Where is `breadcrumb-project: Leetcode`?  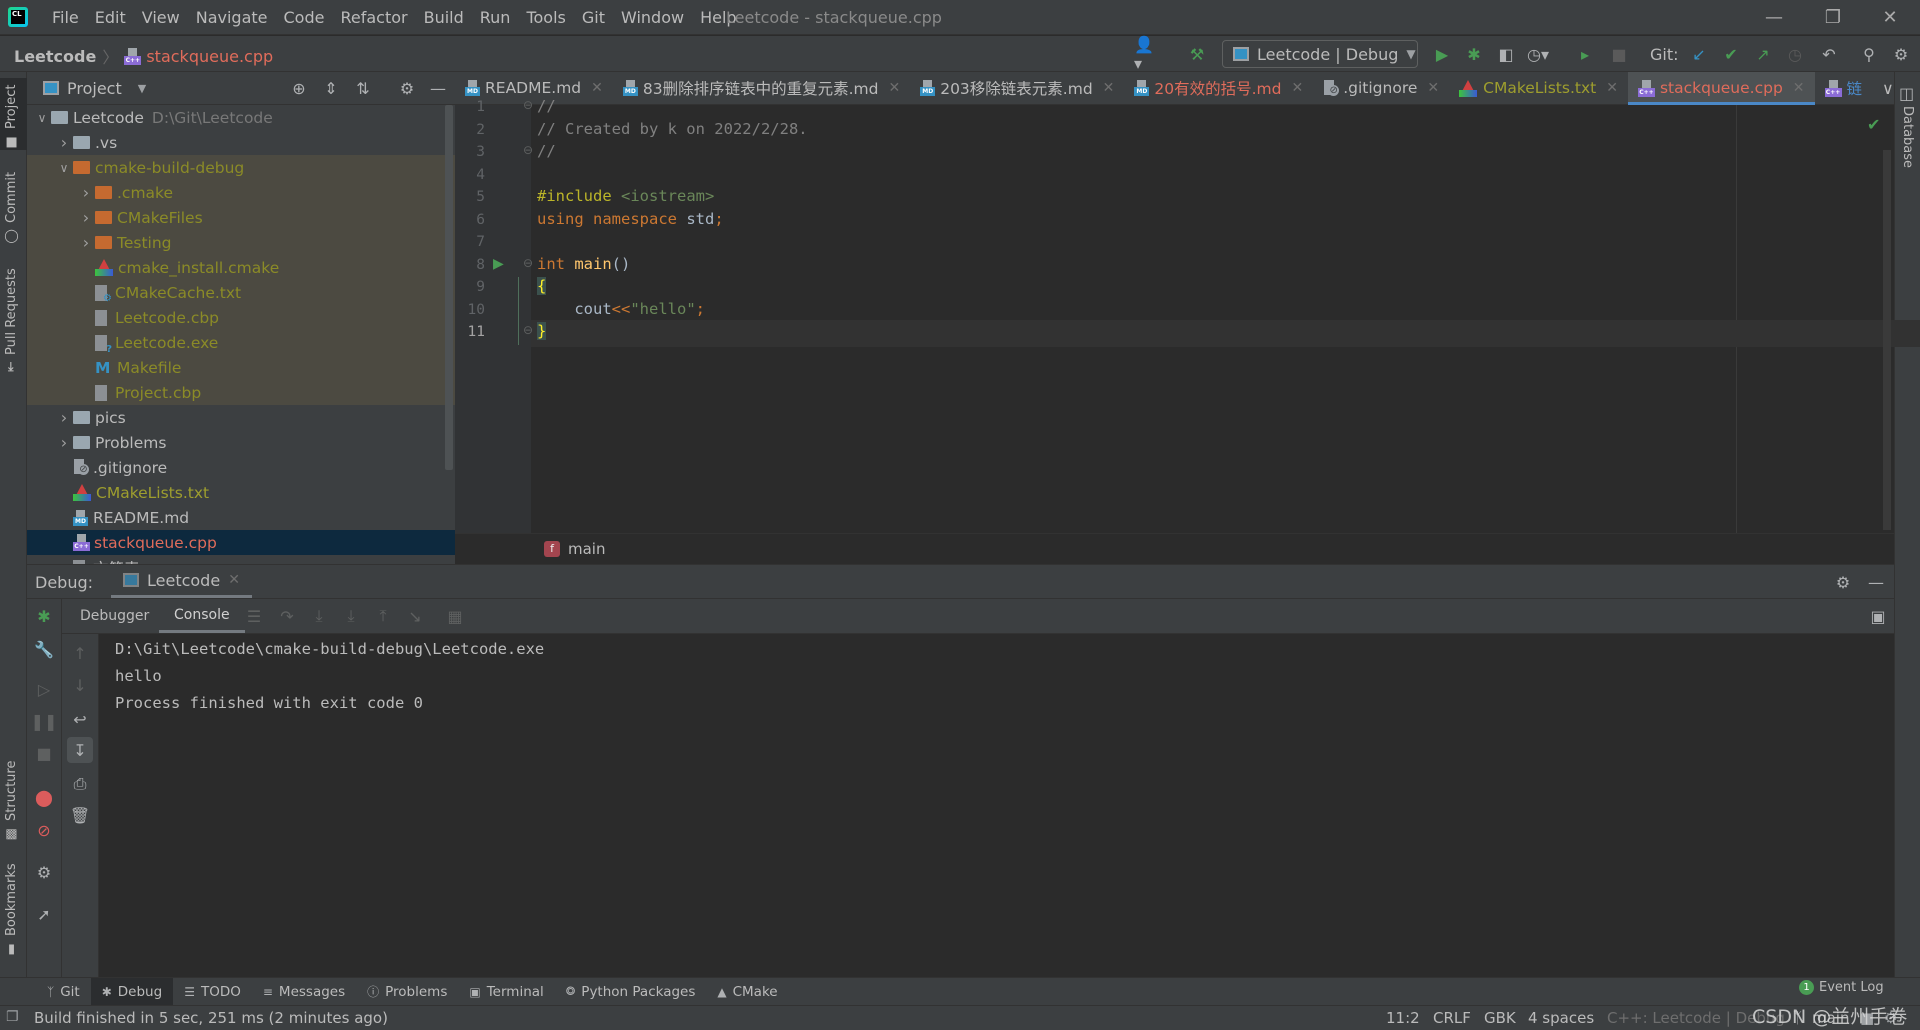
breadcrumb-project: Leetcode is located at coordinates (55, 56).